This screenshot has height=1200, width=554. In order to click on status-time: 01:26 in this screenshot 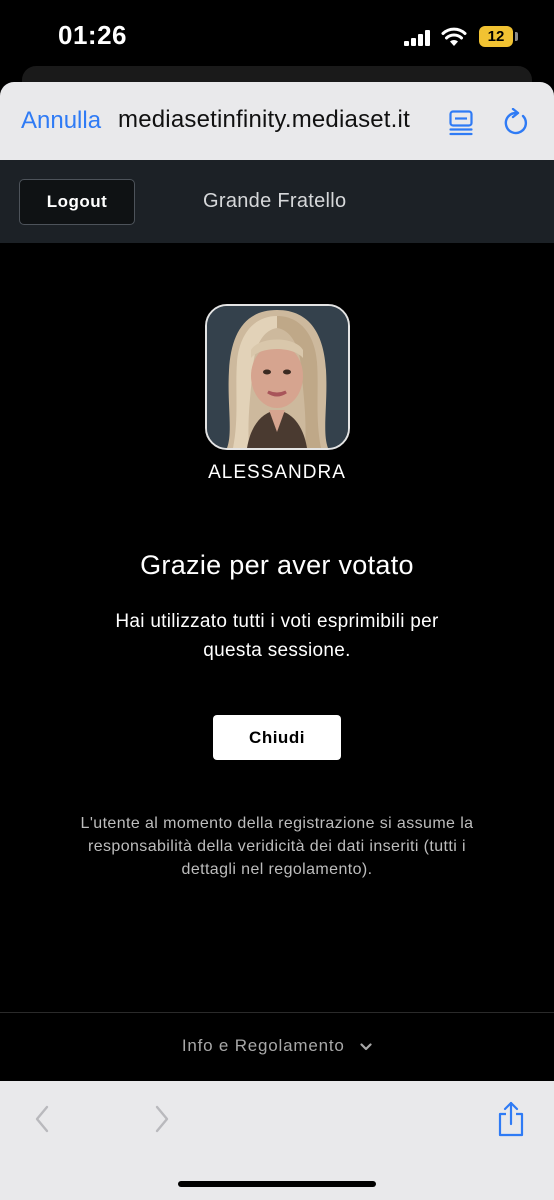, I will do `click(92, 35)`.